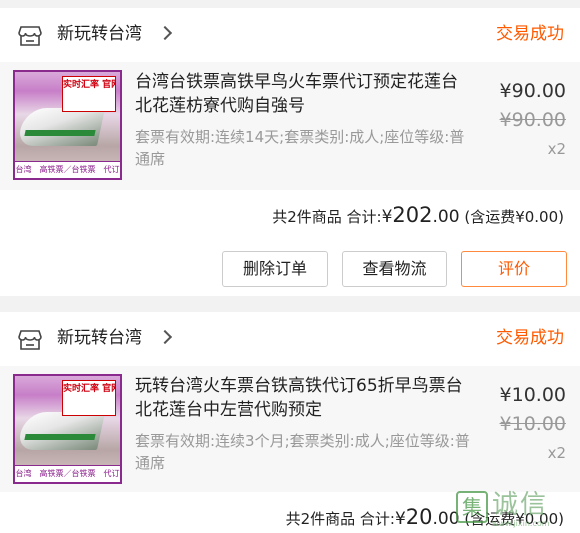  What do you see at coordinates (514, 217) in the screenshot?
I see `shipping-info: (含运费¥0.00)` at bounding box center [514, 217].